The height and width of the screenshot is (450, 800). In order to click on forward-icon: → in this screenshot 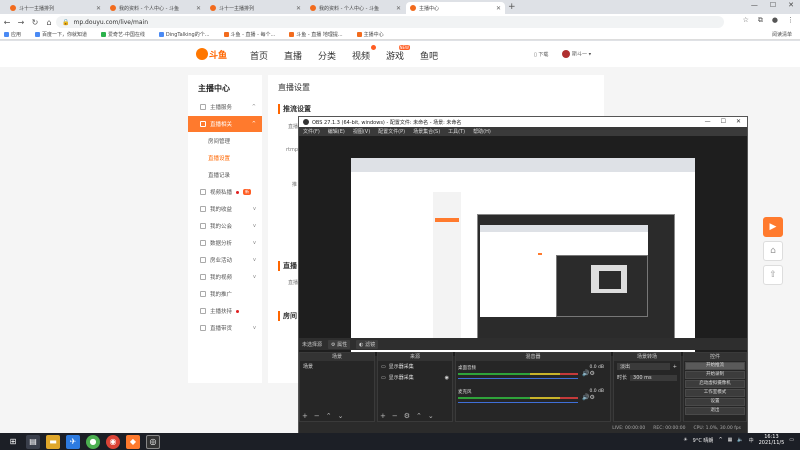, I will do `click(21, 22)`.